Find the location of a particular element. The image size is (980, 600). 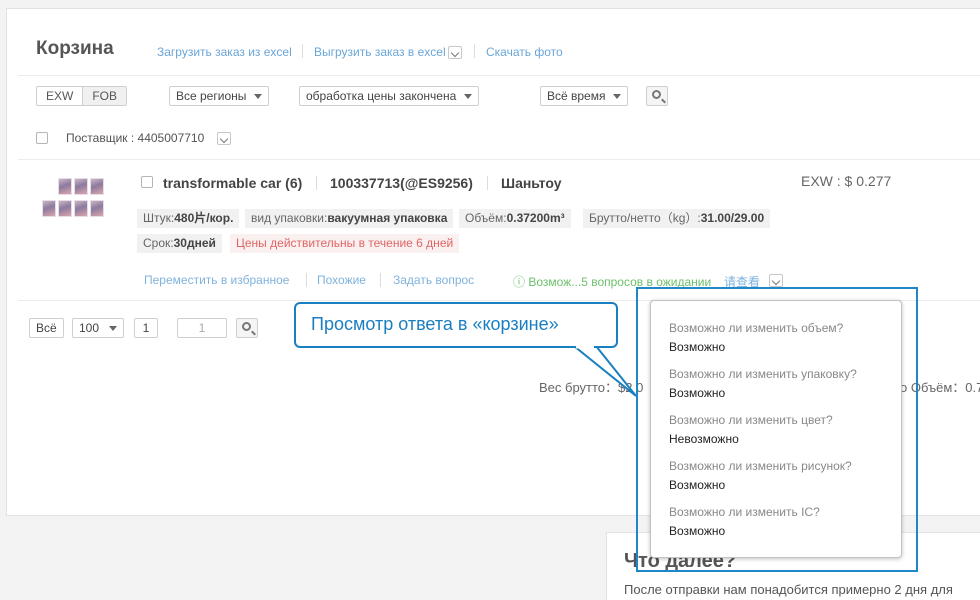

question-text: Возможно ли изменить цвет? is located at coordinates (751, 420).